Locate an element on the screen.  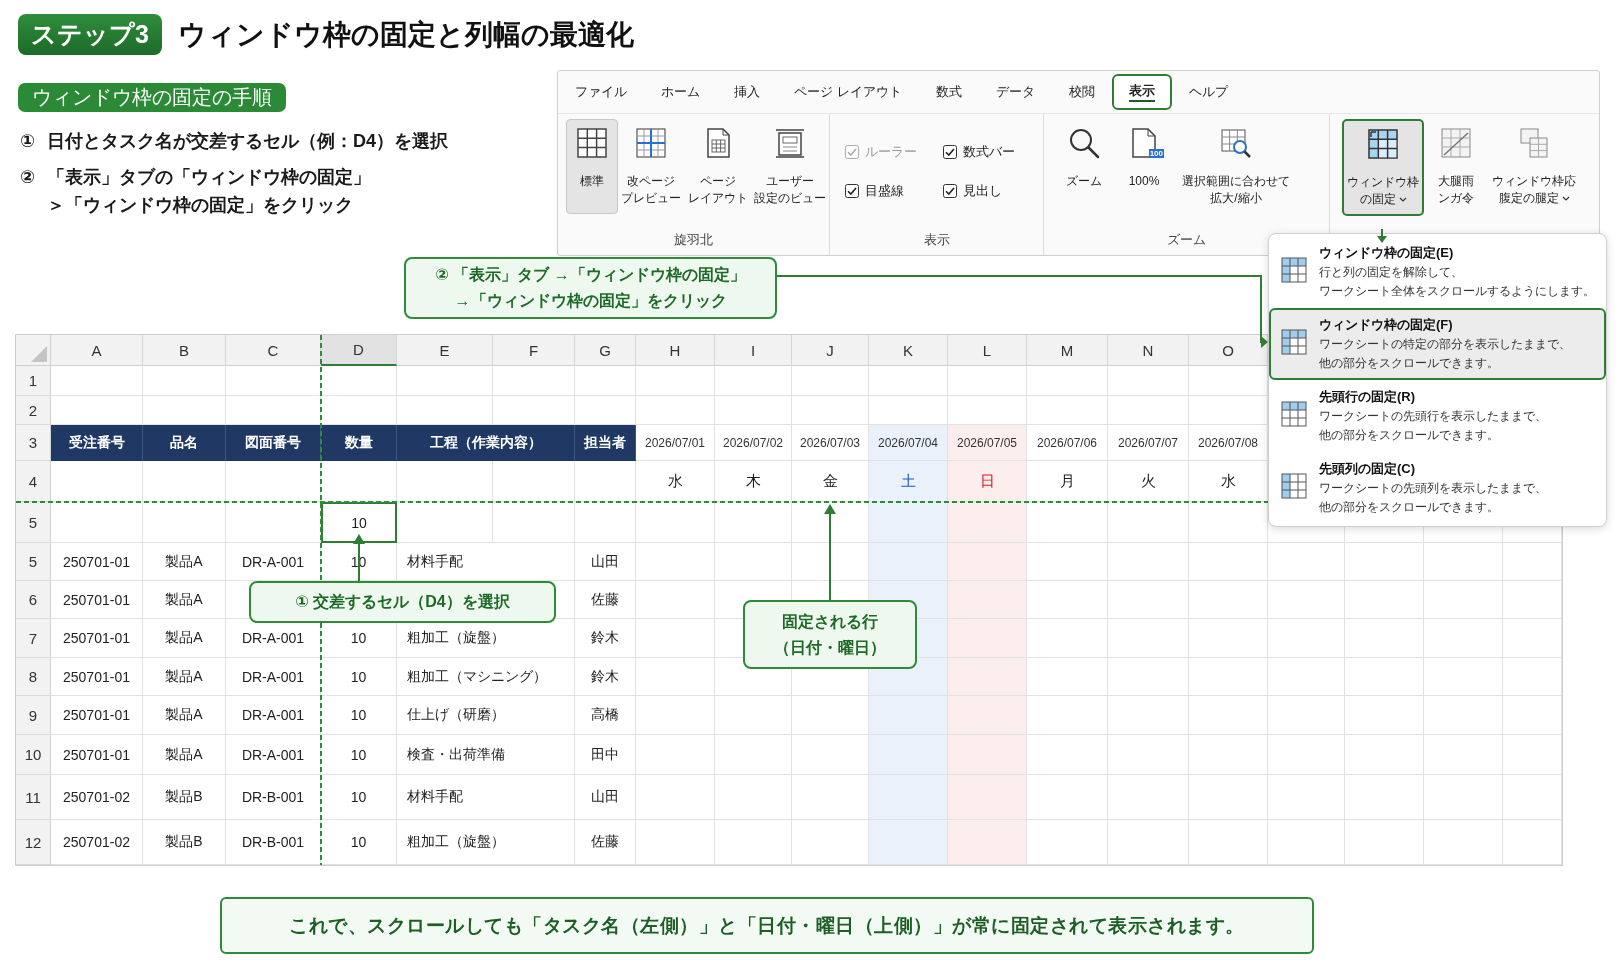
column-header: M is located at coordinates (1067, 350).